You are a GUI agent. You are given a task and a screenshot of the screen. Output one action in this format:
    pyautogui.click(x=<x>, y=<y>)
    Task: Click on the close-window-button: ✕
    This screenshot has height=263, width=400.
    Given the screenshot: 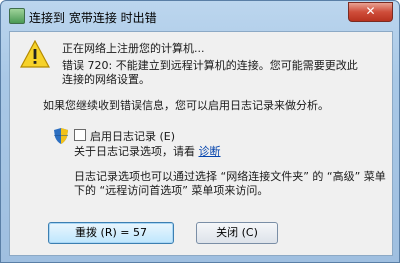 What is the action you would take?
    pyautogui.click(x=370, y=12)
    